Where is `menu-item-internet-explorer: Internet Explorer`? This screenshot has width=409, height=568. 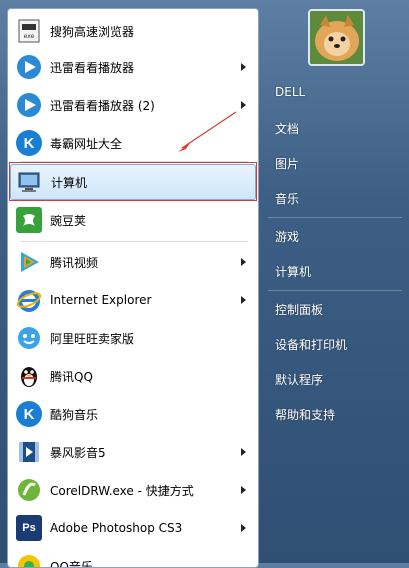
menu-item-internet-explorer: Internet Explorer is located at coordinates (133, 300).